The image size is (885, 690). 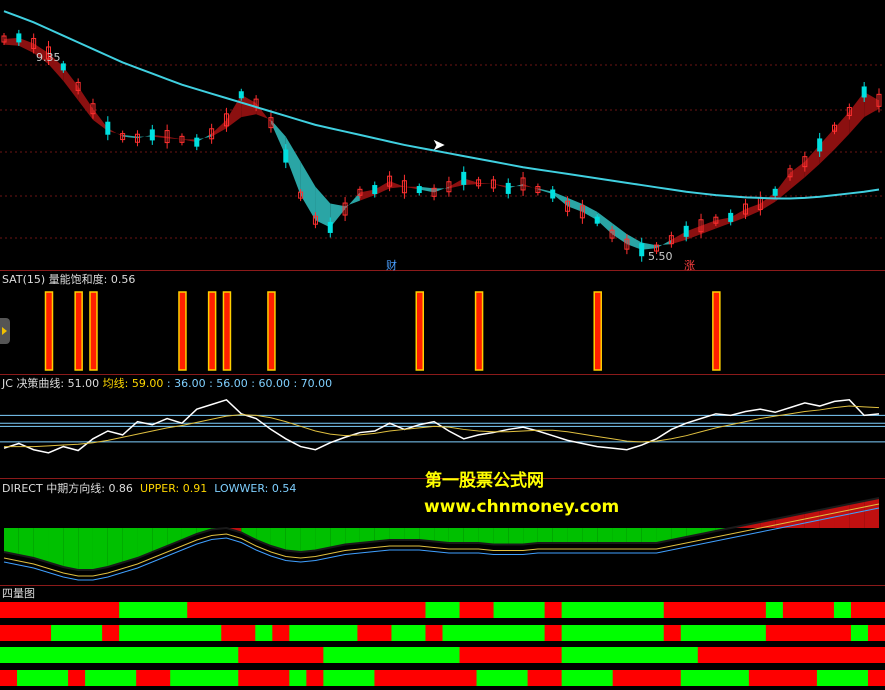 What do you see at coordinates (22, 488) in the screenshot?
I see `direct-title: DIRECT` at bounding box center [22, 488].